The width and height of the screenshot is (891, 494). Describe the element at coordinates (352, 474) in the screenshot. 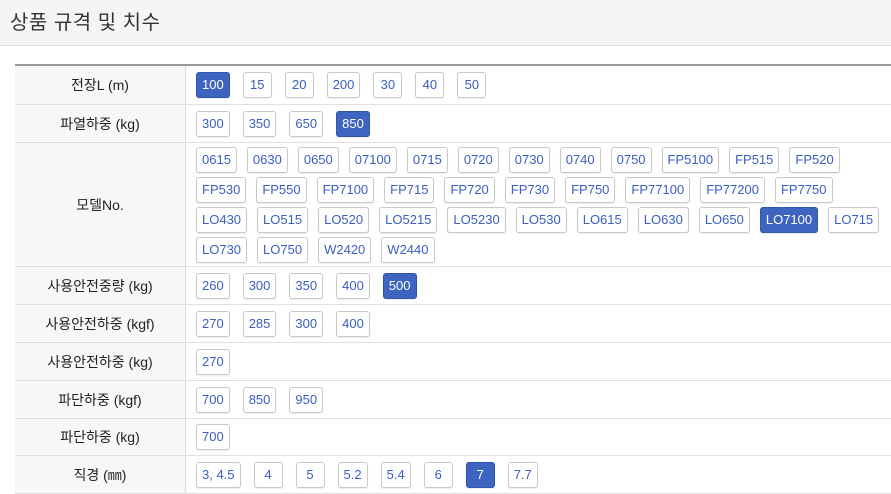

I see `option-button: 5.2` at that location.